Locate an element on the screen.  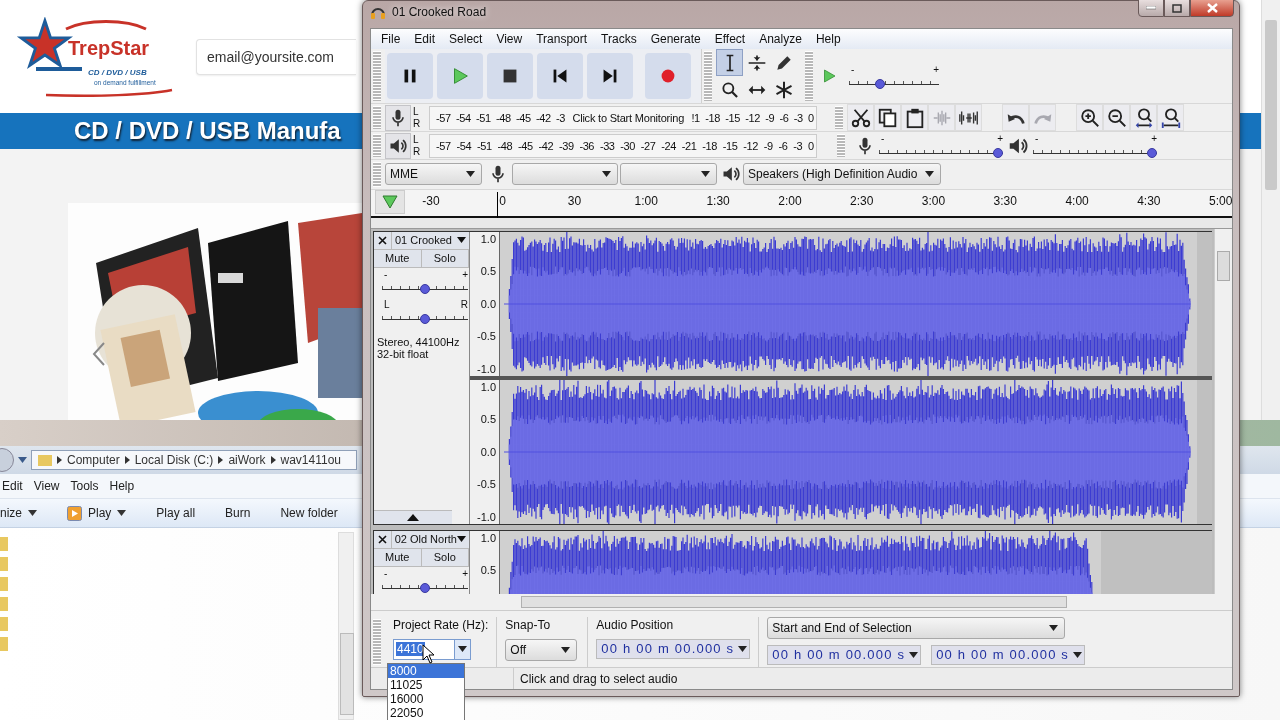
tool-button is located at coordinates (729, 63).